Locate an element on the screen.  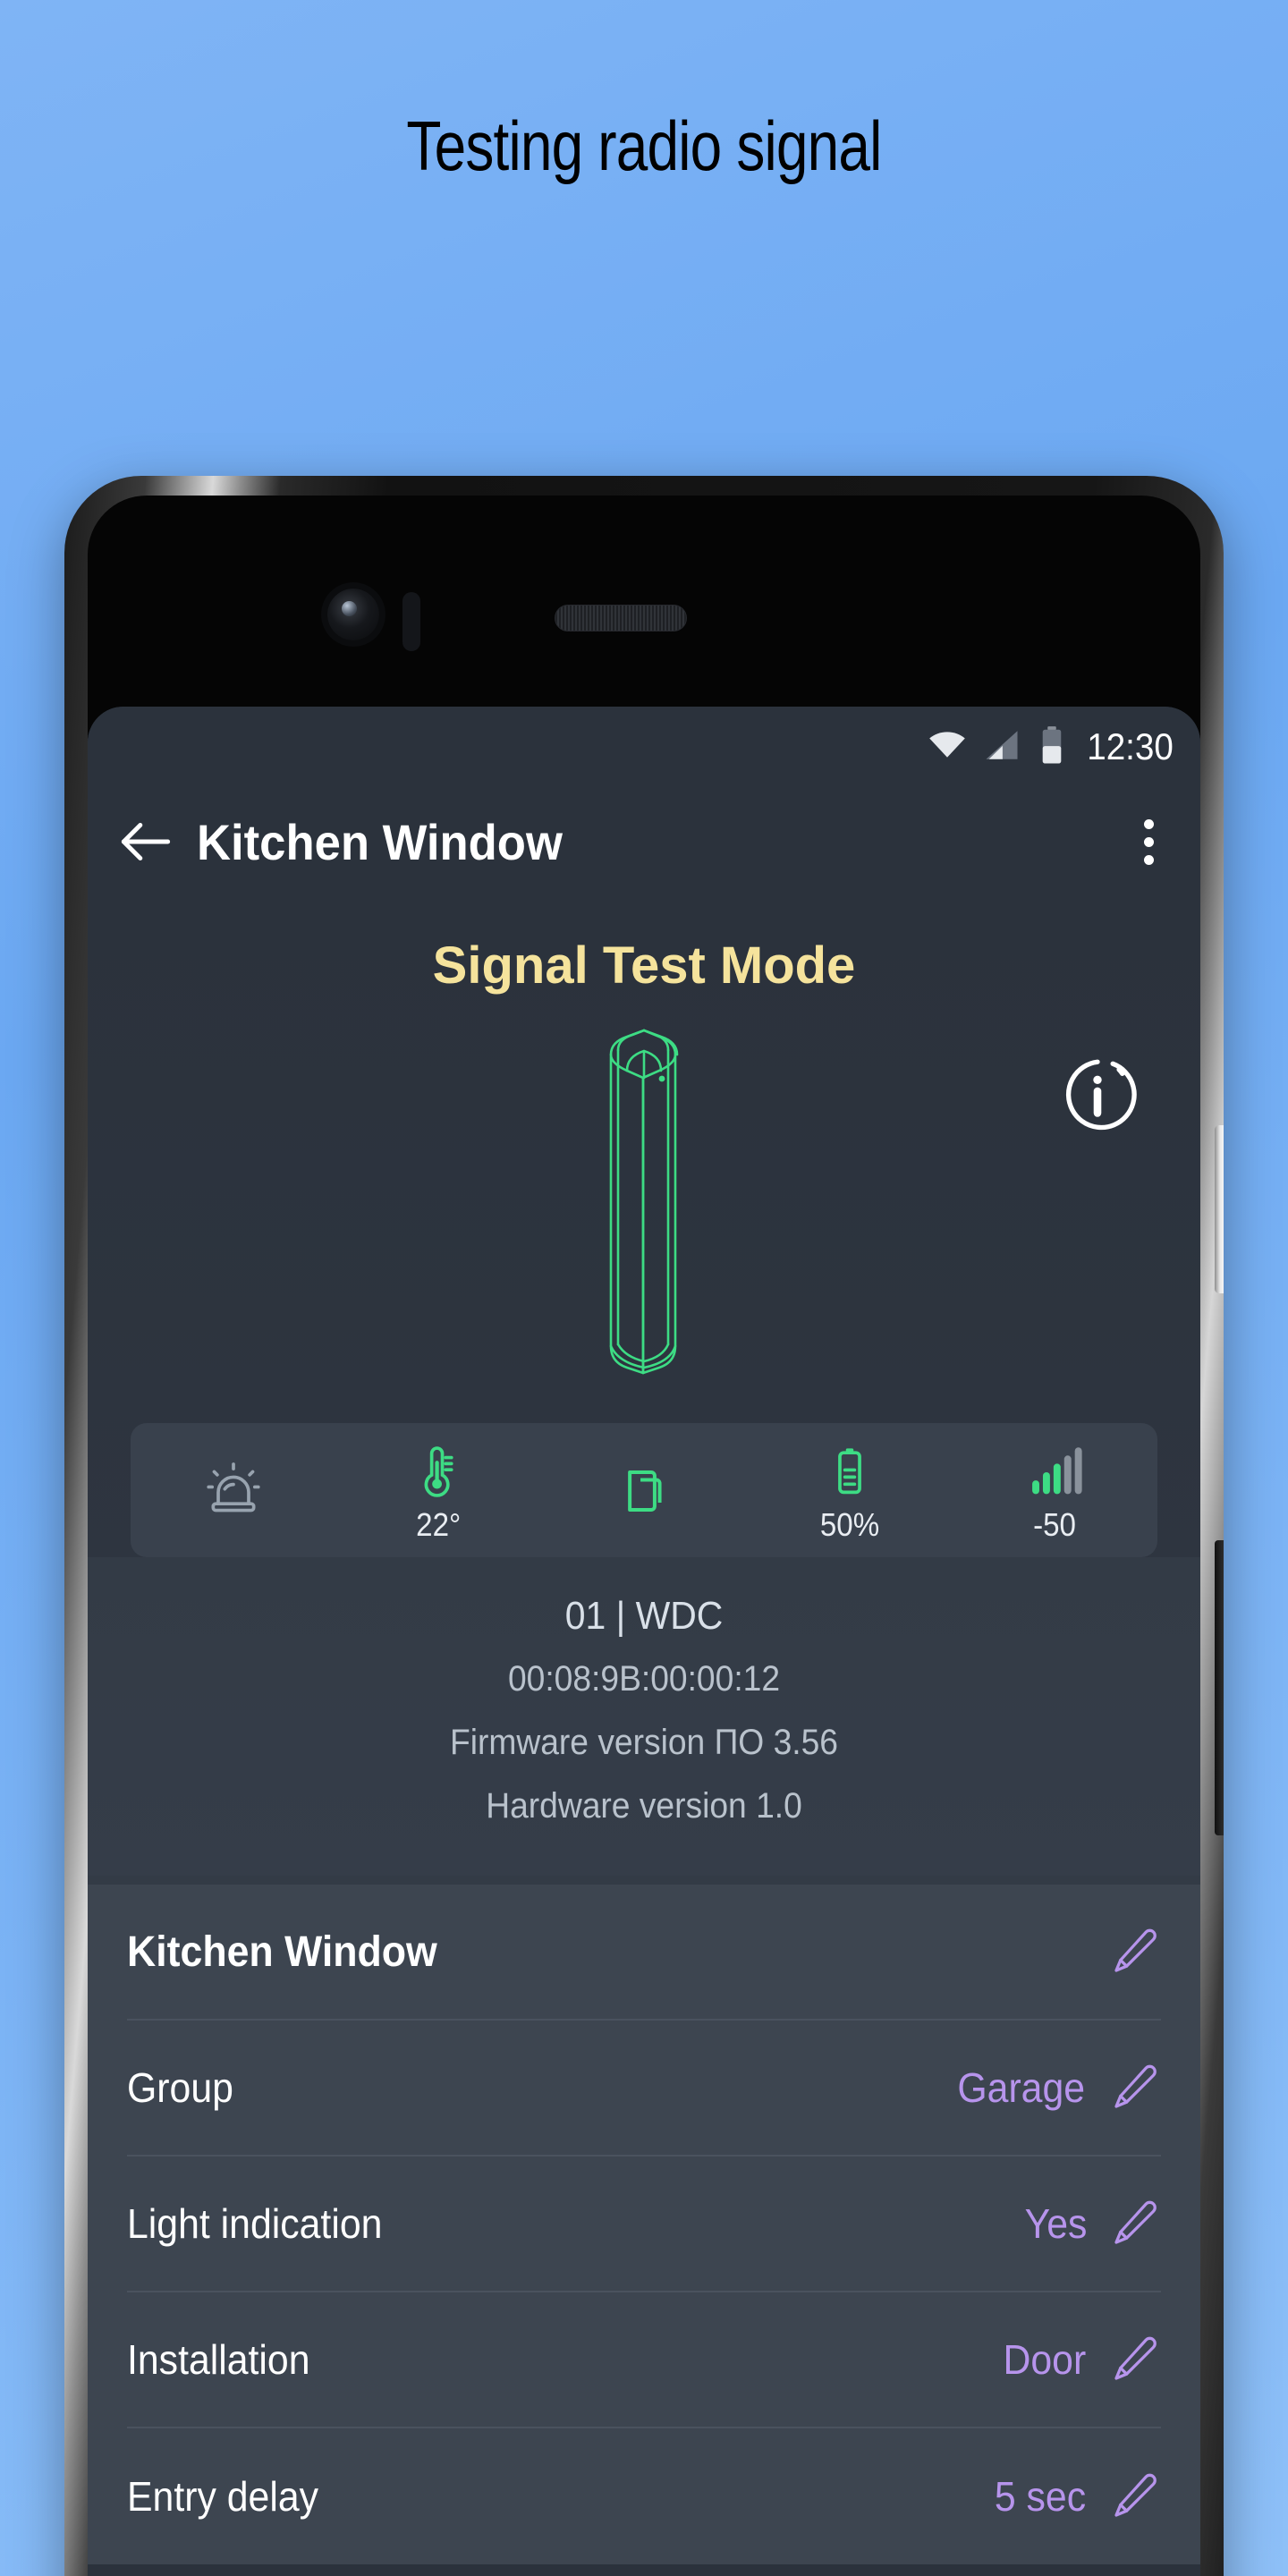
device-illustration-stage is located at coordinates (644, 1206).